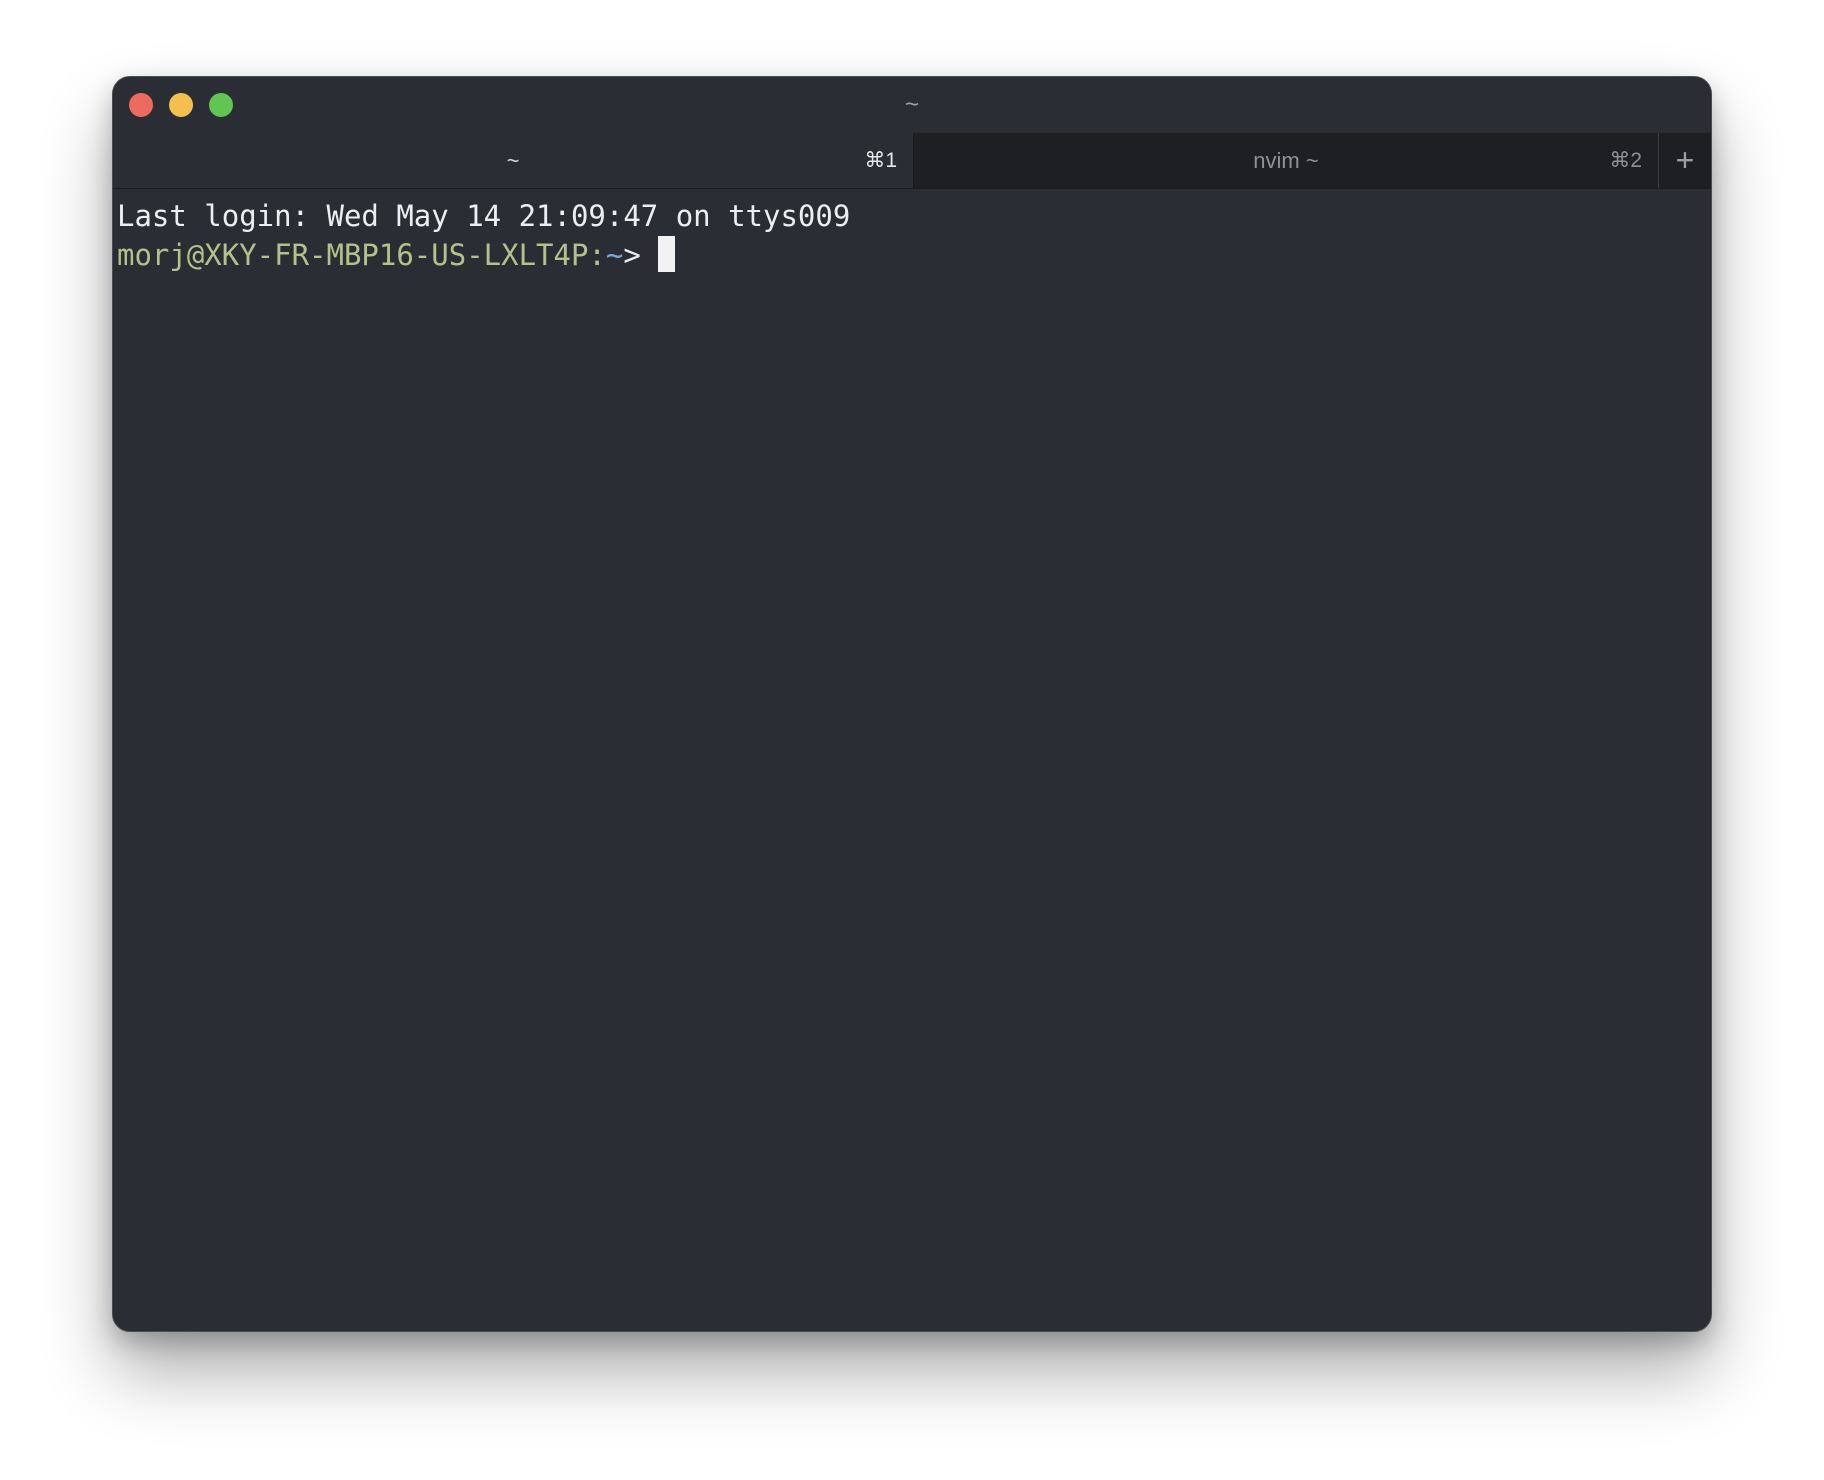 The width and height of the screenshot is (1824, 1480). What do you see at coordinates (1625, 160) in the screenshot?
I see `tab-shortcut: ⌘2` at bounding box center [1625, 160].